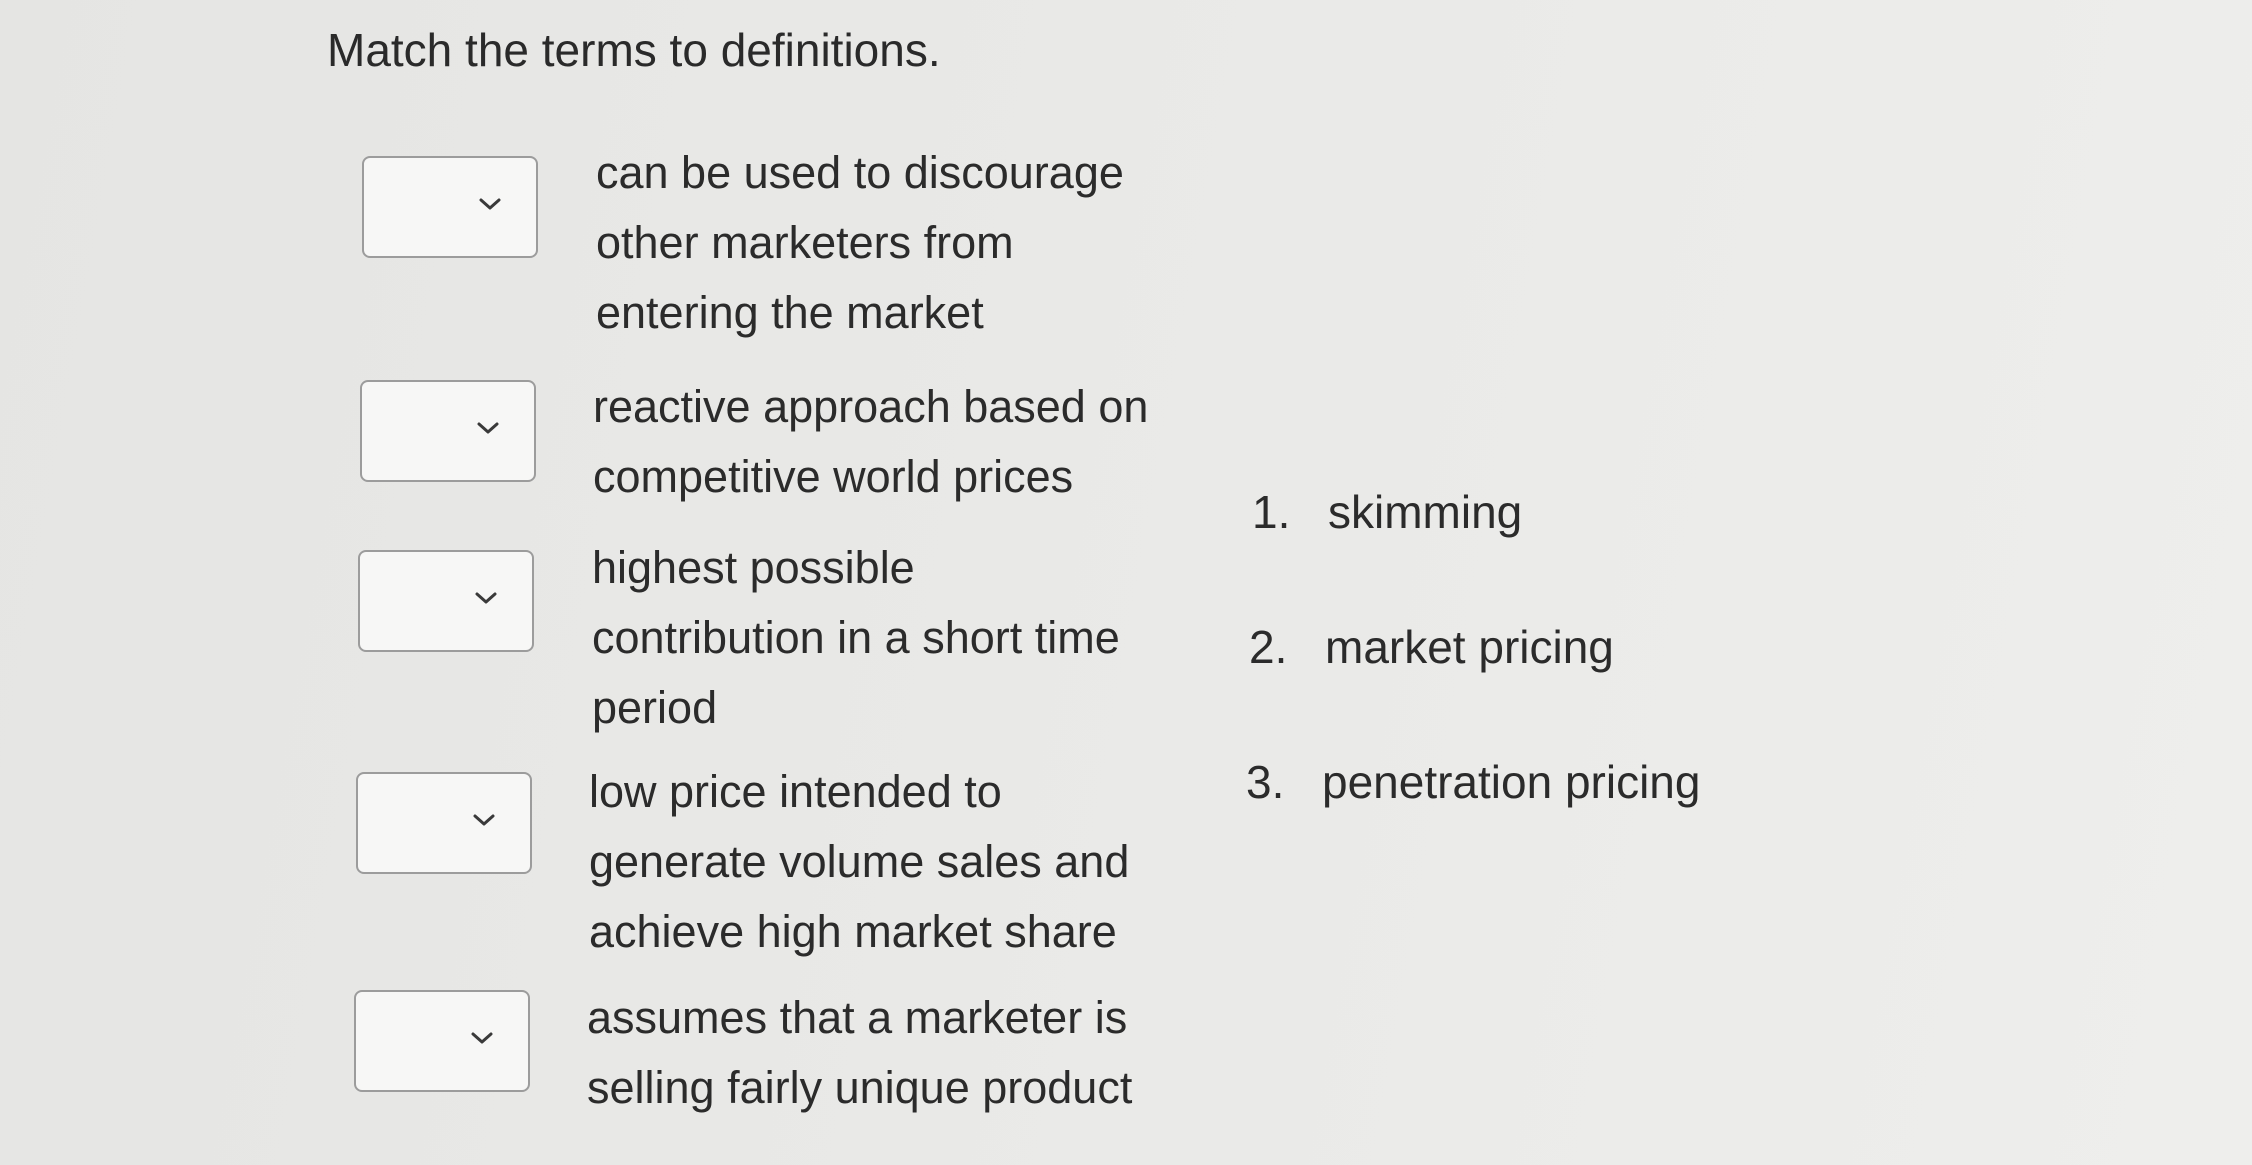  Describe the element at coordinates (871, 406) in the screenshot. I see `definition-line: reactive approach based on` at that location.